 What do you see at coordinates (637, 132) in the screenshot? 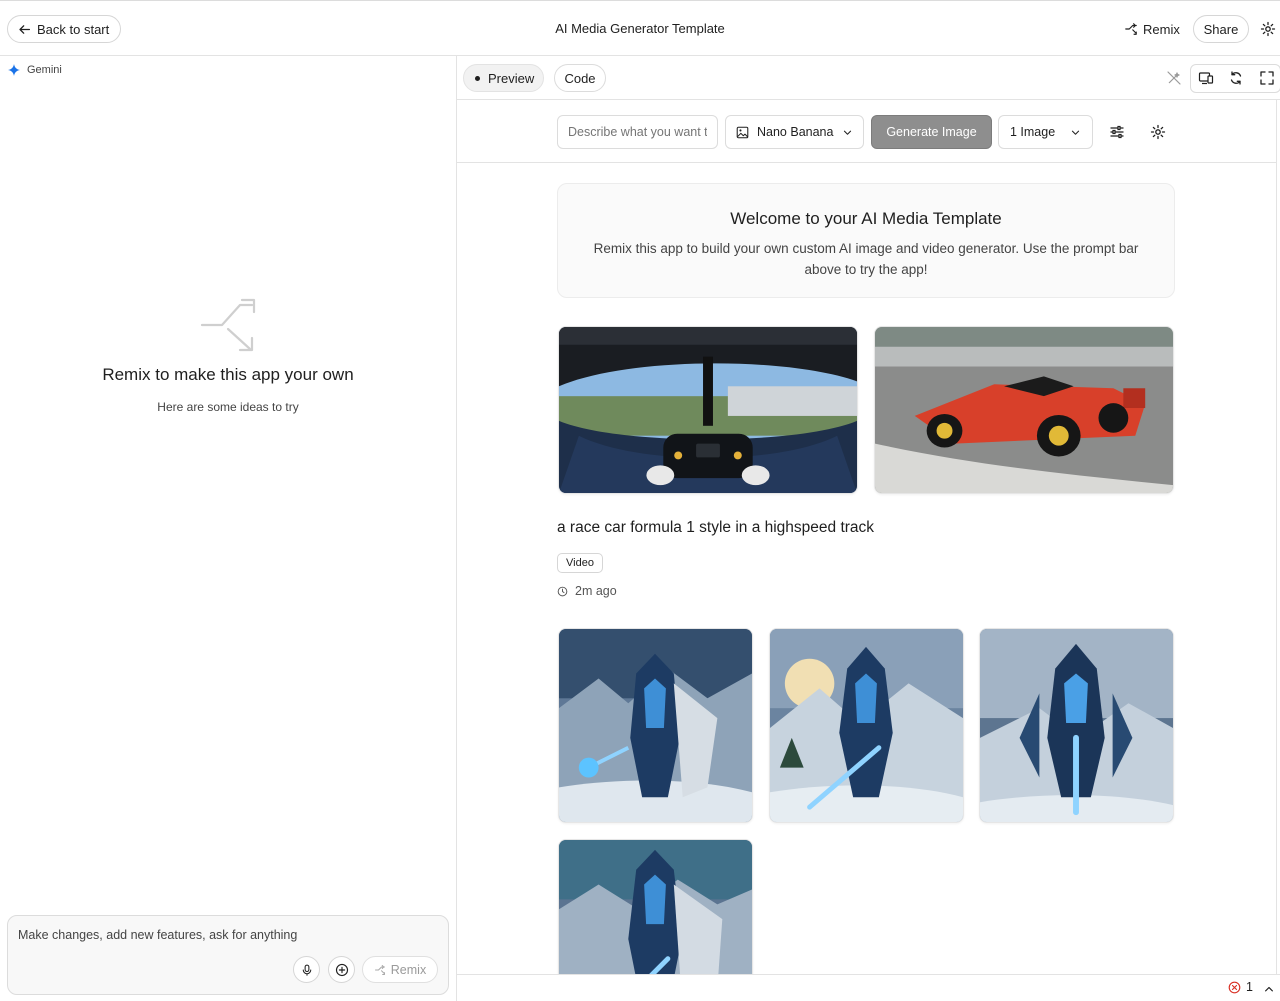
I see `prompt-input` at bounding box center [637, 132].